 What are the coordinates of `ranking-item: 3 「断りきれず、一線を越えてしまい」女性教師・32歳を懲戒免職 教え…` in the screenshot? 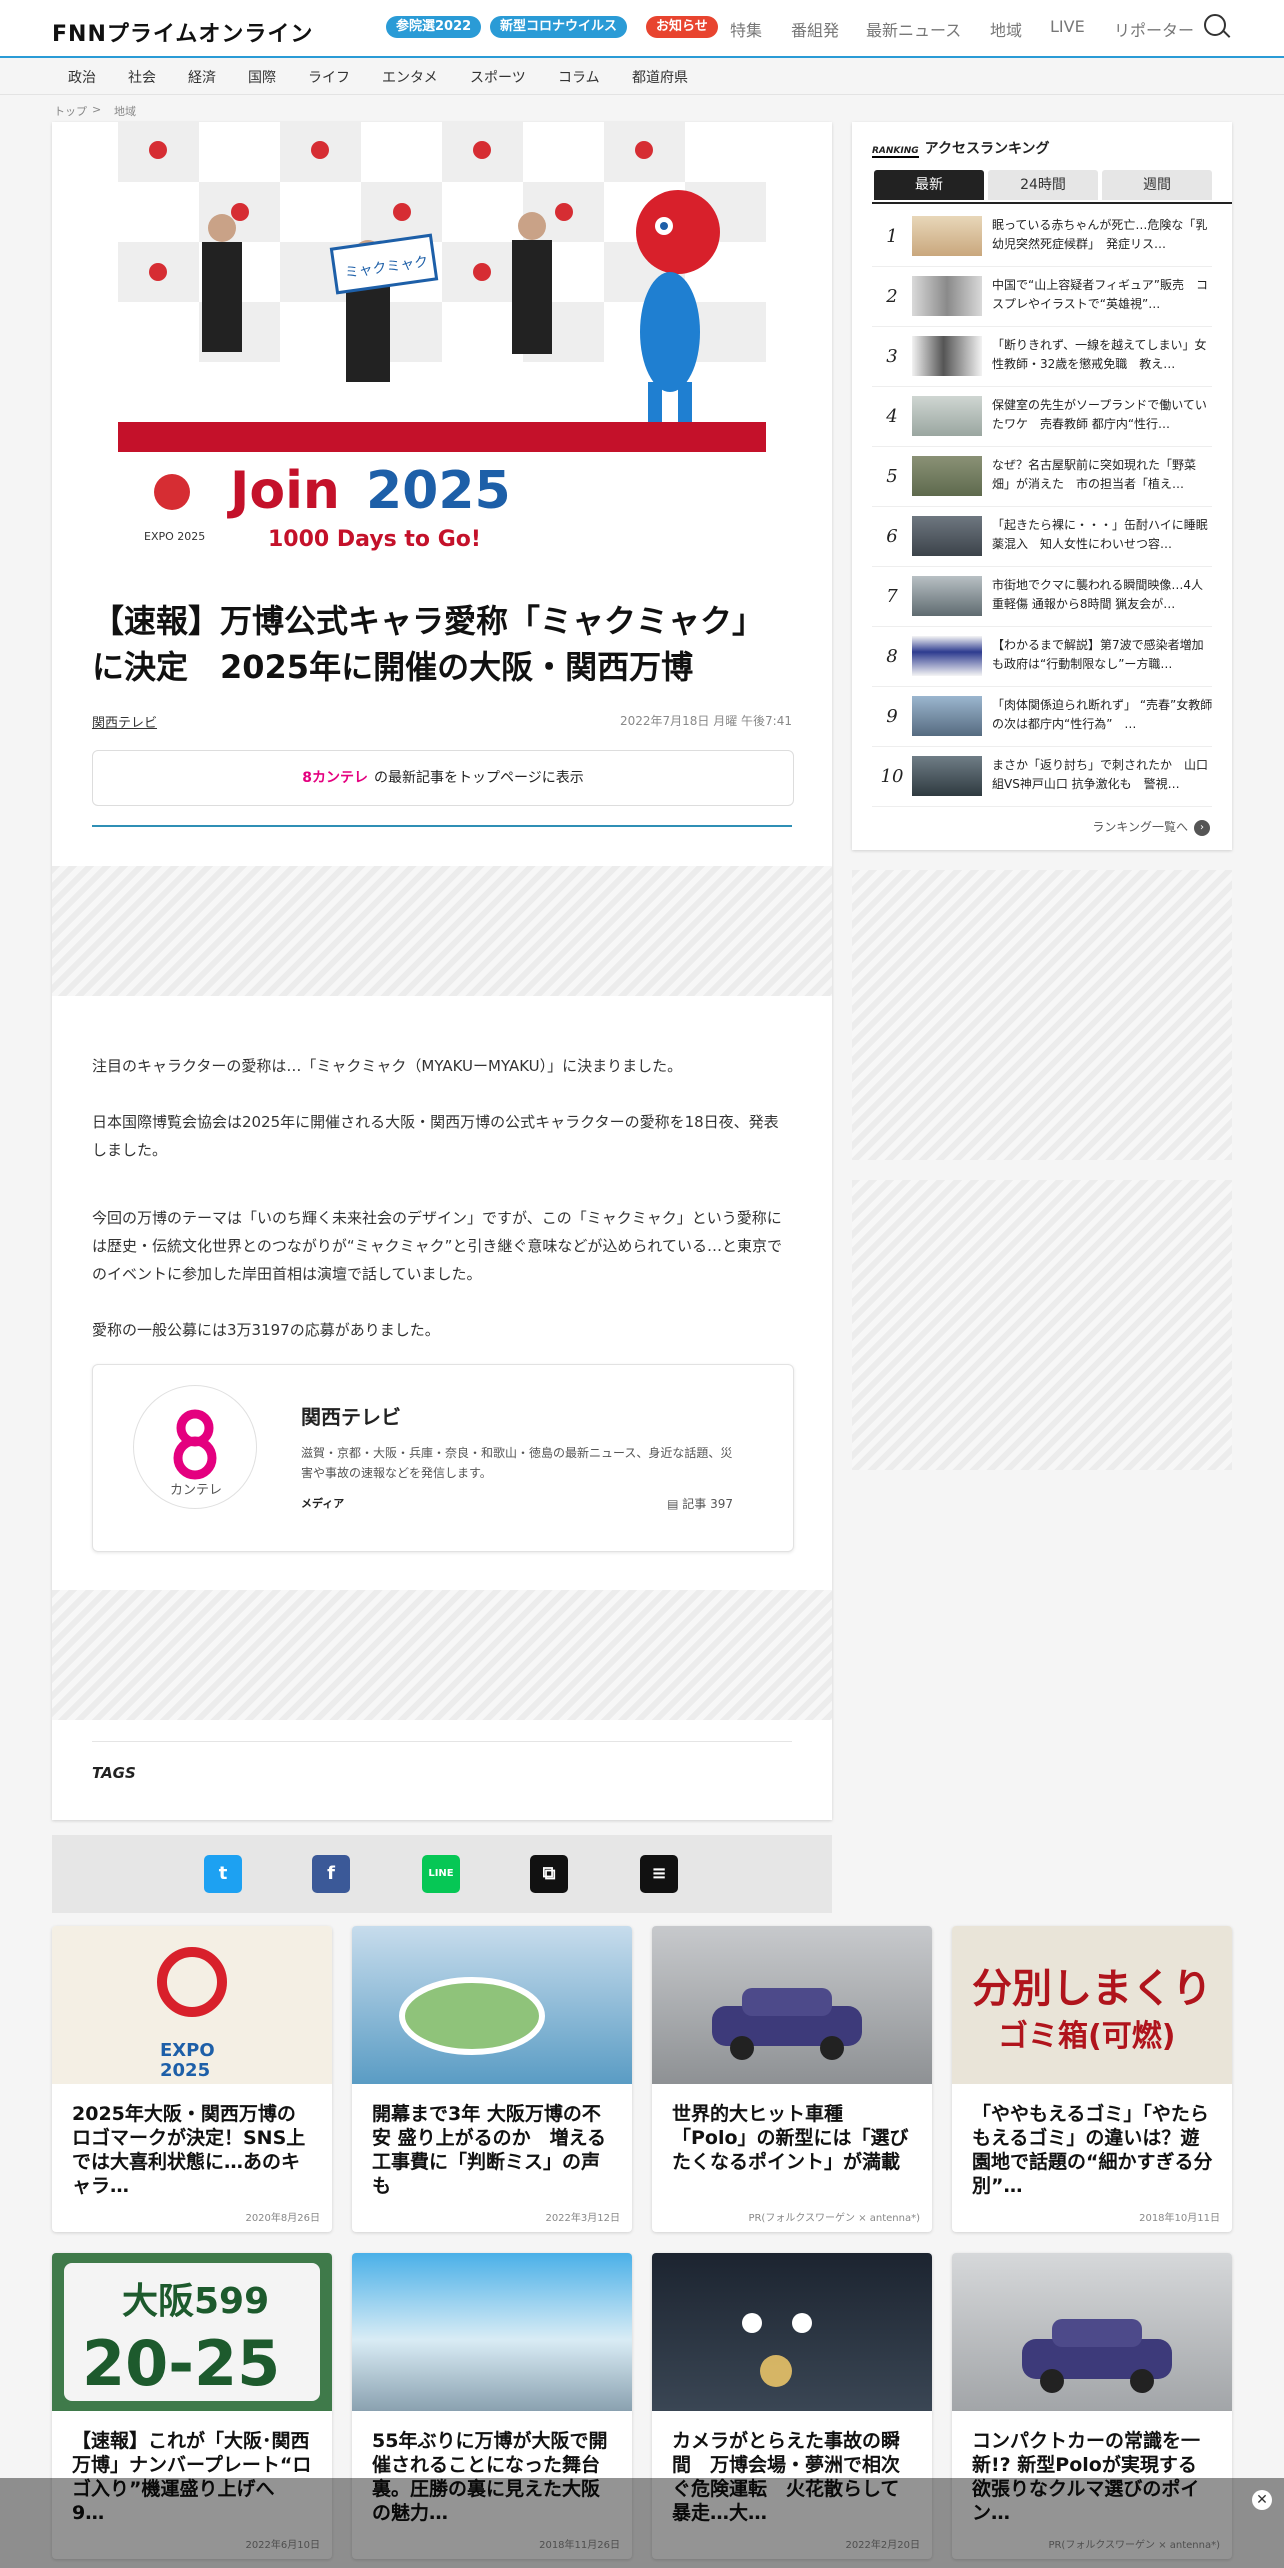 It's located at (1042, 356).